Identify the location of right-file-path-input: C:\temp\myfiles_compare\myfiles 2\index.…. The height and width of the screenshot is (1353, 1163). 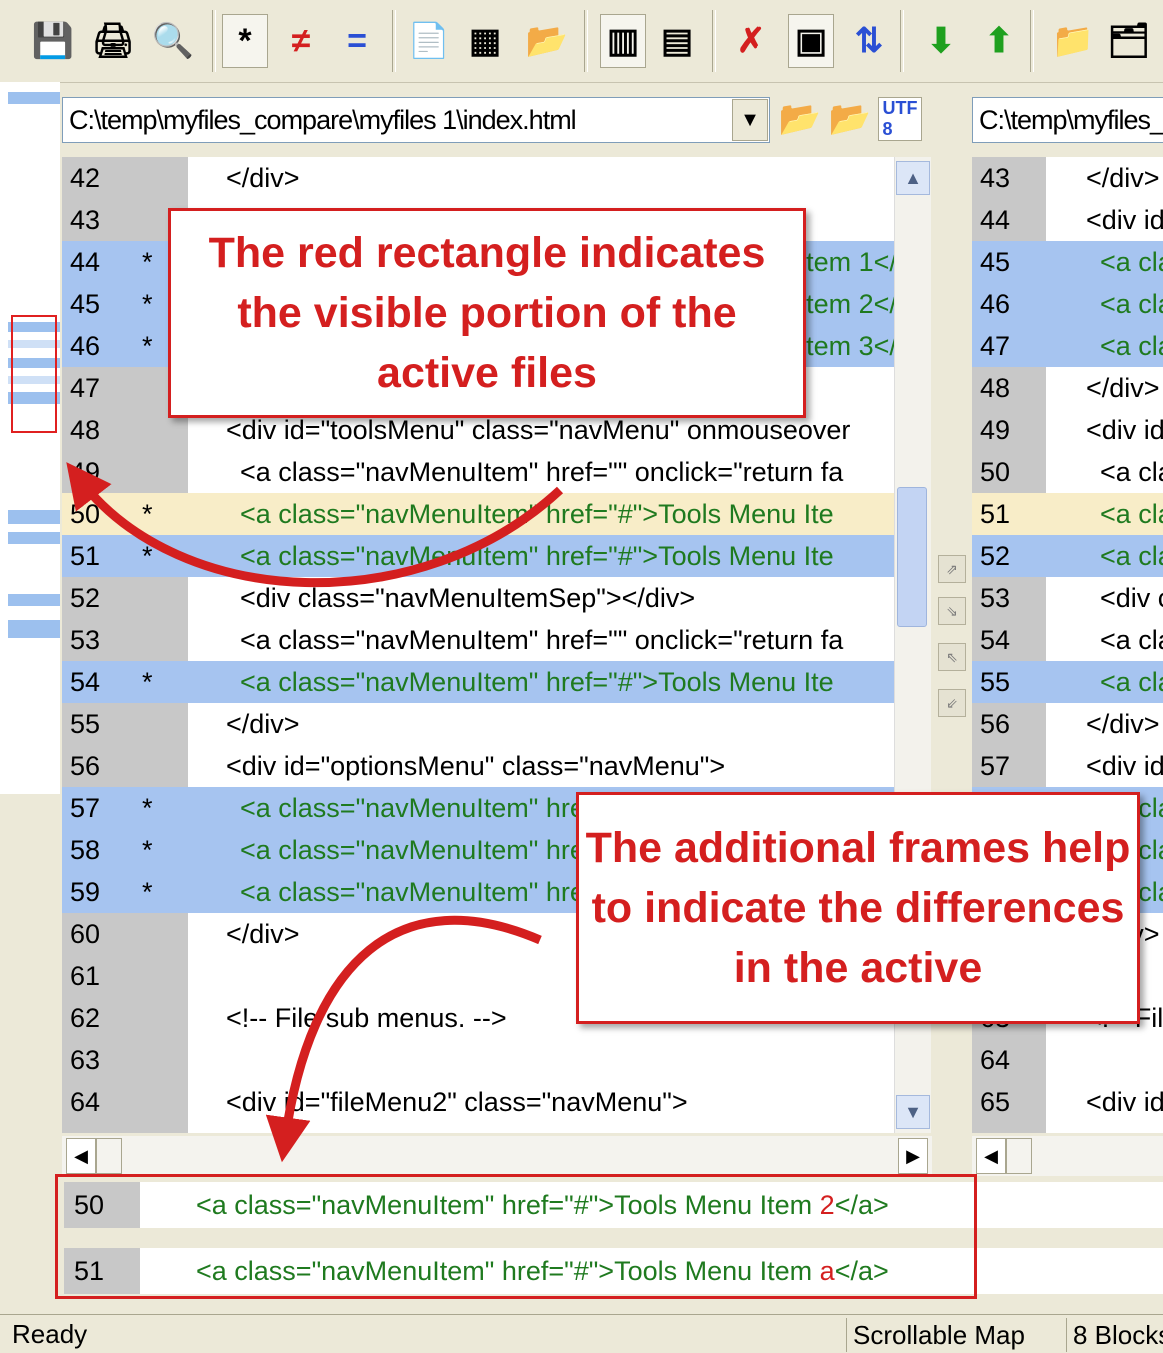
(1067, 120).